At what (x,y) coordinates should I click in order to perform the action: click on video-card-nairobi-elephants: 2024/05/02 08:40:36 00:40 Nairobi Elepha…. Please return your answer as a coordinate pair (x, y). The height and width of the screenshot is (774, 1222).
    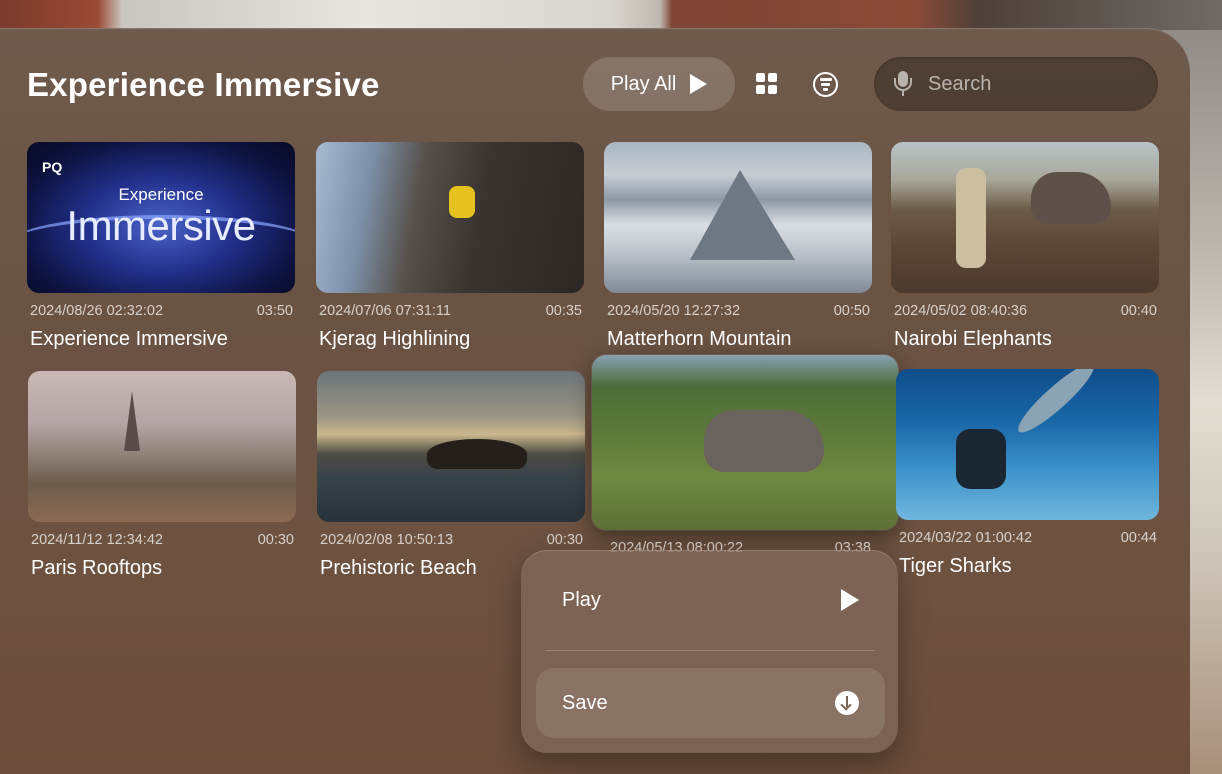
    Looking at the image, I should click on (1025, 246).